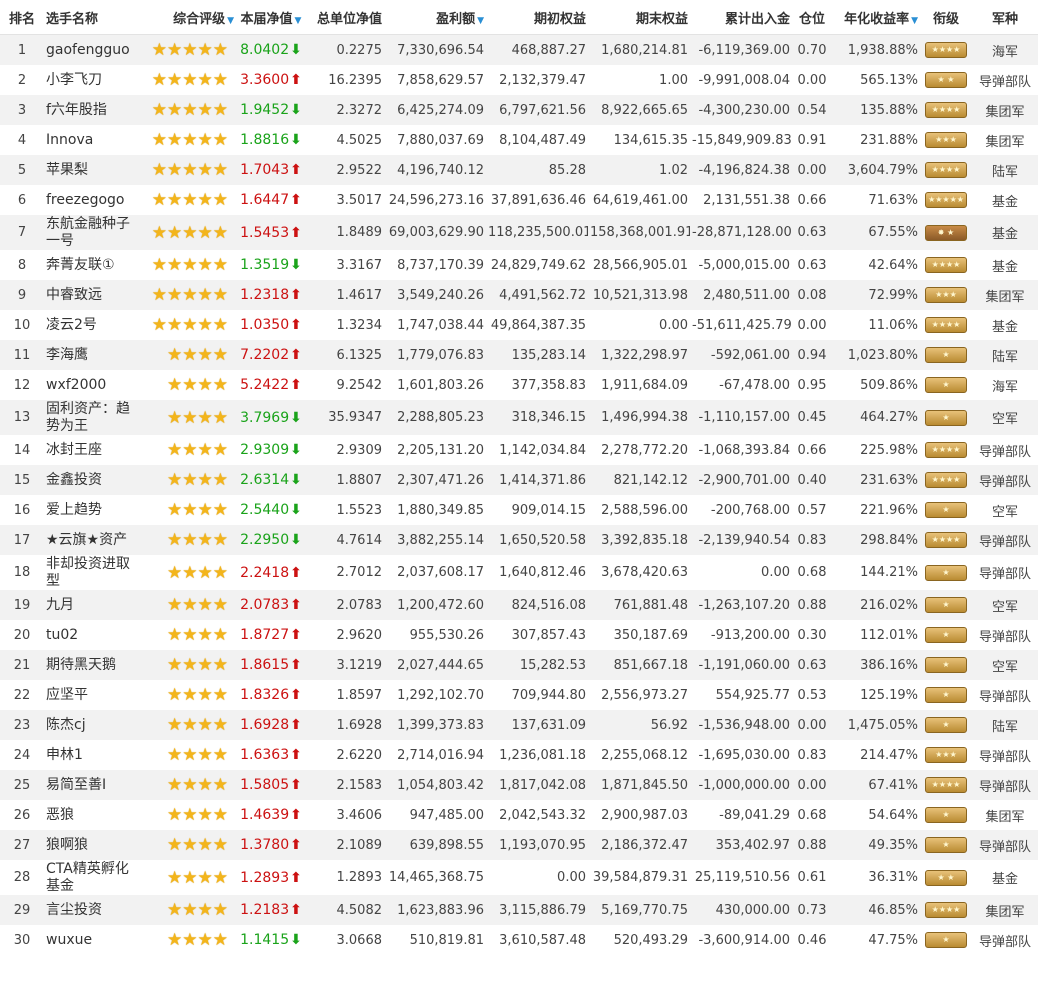 The height and width of the screenshot is (999, 1038). I want to click on player-name-cell: wxf2000, so click(92, 385).